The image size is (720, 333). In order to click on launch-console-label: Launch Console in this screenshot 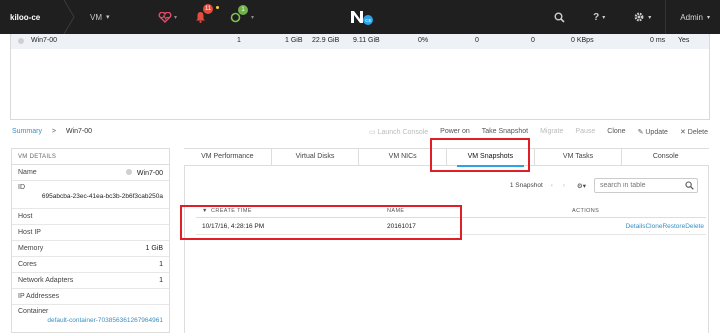, I will do `click(403, 132)`.